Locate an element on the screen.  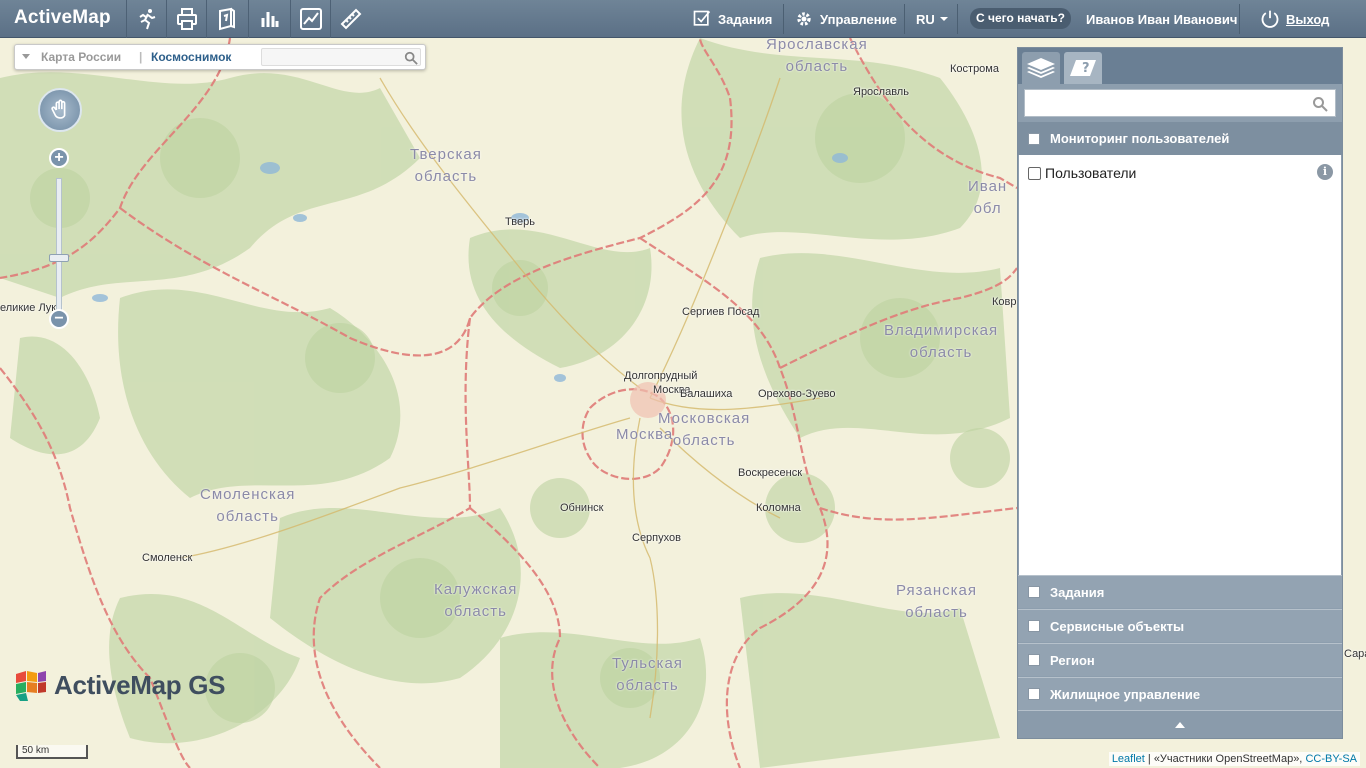
bar-chart-icon is located at coordinates (269, 19).